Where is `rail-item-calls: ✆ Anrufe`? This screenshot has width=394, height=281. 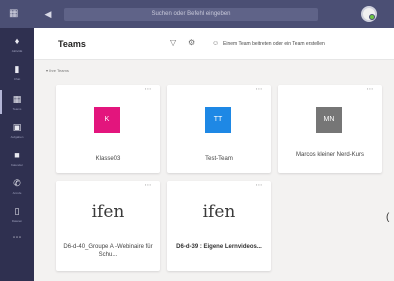 rail-item-calls: ✆ Anrufe is located at coordinates (17, 186).